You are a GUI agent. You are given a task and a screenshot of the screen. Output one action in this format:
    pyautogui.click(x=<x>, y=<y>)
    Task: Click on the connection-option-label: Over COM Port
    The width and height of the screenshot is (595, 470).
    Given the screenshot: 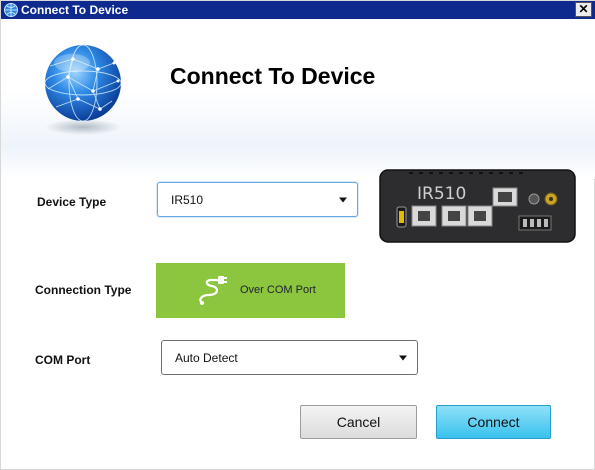 What is the action you would take?
    pyautogui.click(x=278, y=290)
    